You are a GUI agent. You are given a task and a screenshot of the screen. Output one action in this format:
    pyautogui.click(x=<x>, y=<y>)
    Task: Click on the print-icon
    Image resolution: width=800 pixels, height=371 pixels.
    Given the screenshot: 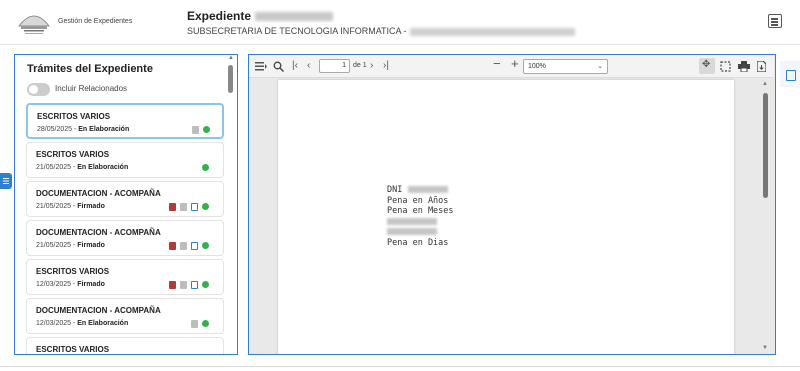 What is the action you would take?
    pyautogui.click(x=744, y=66)
    